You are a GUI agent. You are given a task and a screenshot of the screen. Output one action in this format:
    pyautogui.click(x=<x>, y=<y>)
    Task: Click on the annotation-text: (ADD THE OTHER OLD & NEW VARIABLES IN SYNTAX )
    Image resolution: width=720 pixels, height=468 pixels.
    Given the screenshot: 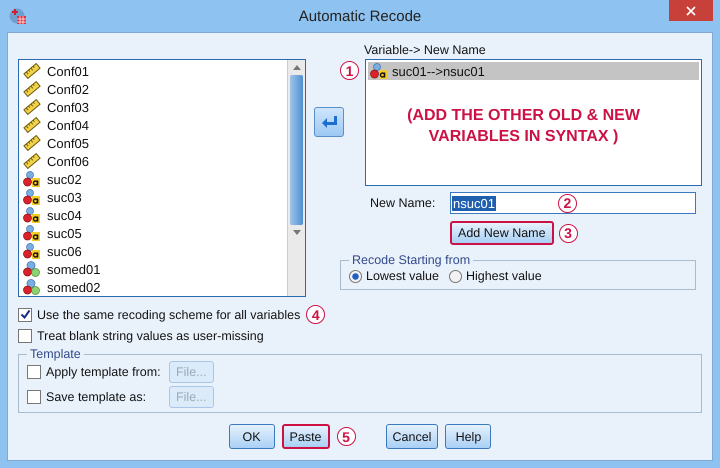 What is the action you would take?
    pyautogui.click(x=523, y=126)
    